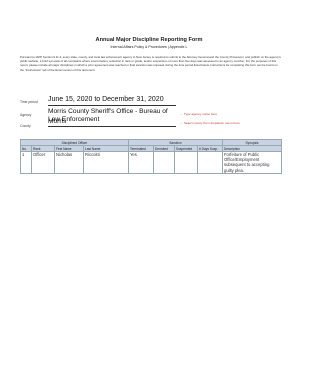 The image size is (320, 386). Describe the element at coordinates (186, 162) in the screenshot. I see `cell-suspended` at that location.